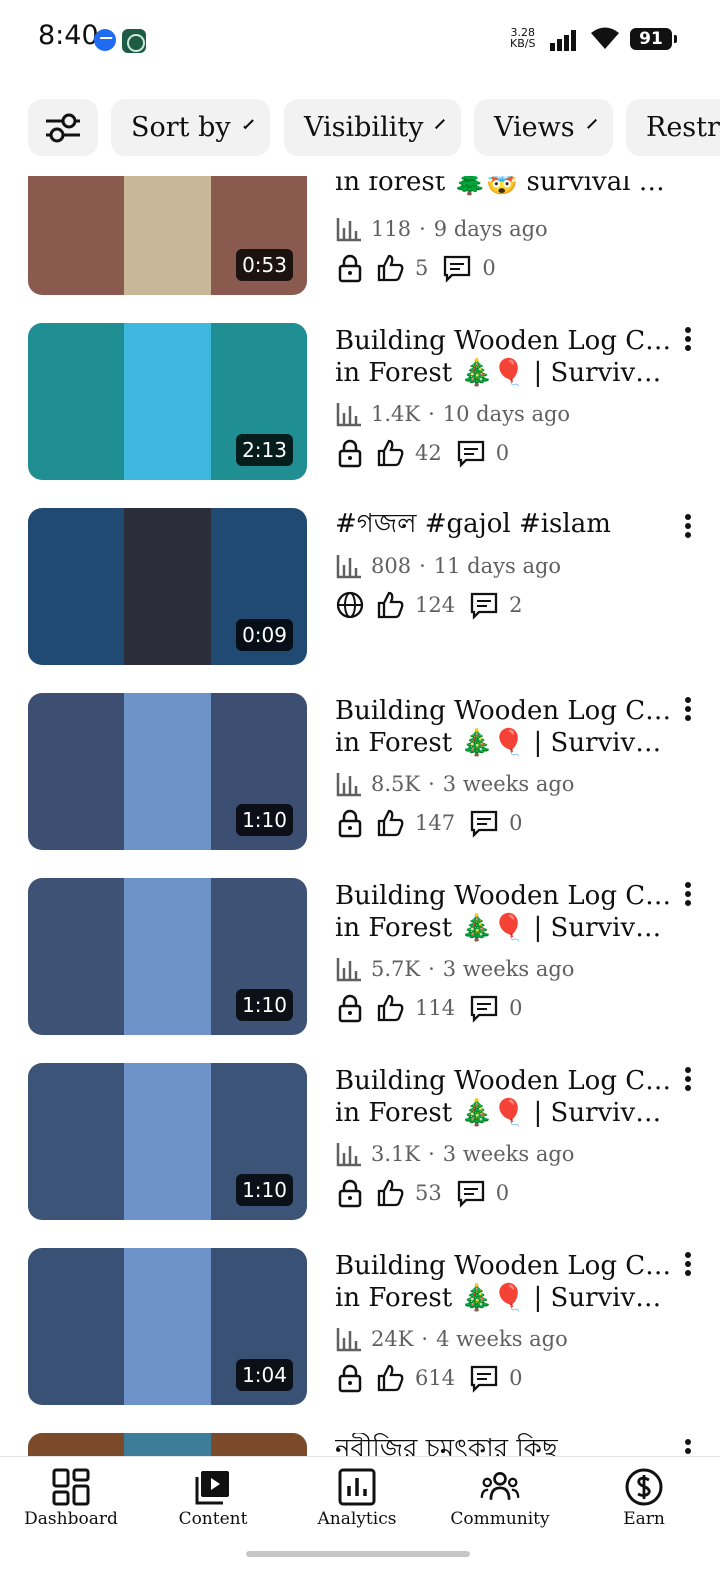 This screenshot has width=720, height=1576. Describe the element at coordinates (505, 524) in the screenshot. I see `video-title: #গজল #gajol #islam` at that location.